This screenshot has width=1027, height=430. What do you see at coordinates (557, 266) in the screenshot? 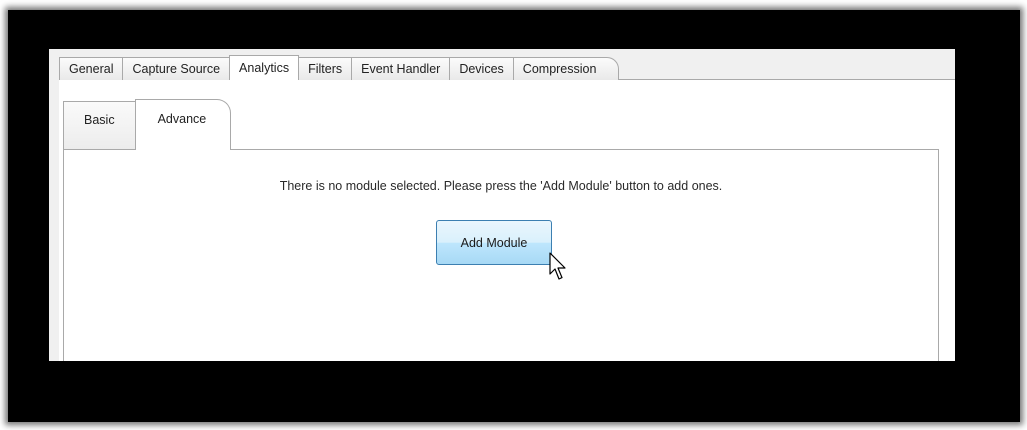
I see `arrow-cursor-icon` at bounding box center [557, 266].